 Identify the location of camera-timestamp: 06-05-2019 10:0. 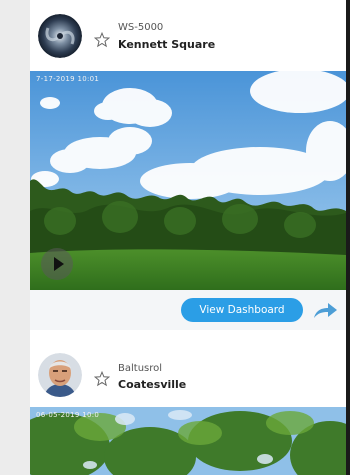
(68, 415).